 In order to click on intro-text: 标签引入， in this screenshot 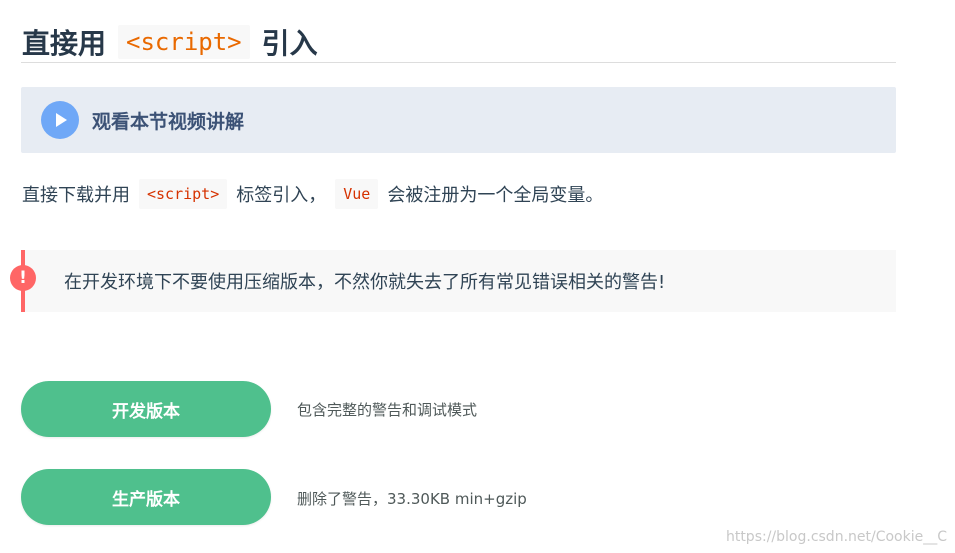, I will do `click(281, 195)`.